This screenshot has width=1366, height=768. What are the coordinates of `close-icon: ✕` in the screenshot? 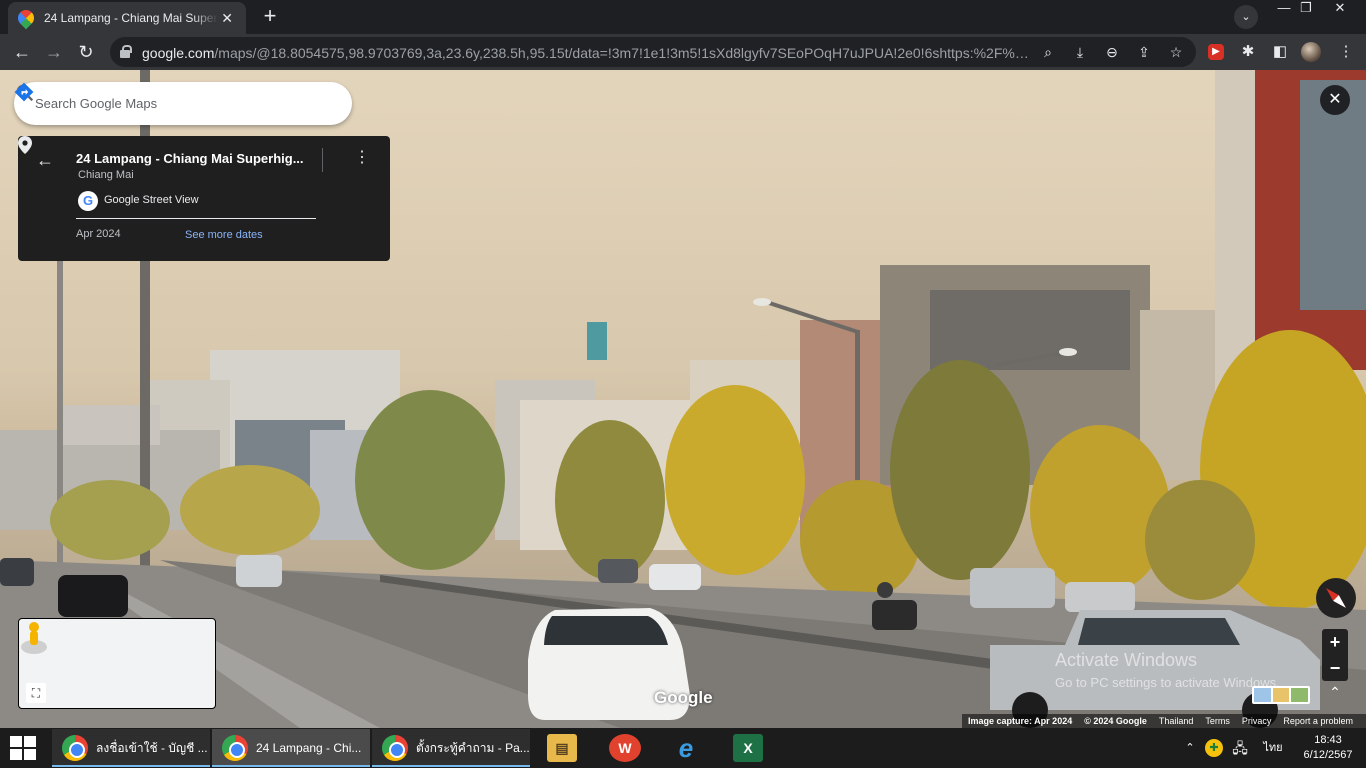 It's located at (227, 18).